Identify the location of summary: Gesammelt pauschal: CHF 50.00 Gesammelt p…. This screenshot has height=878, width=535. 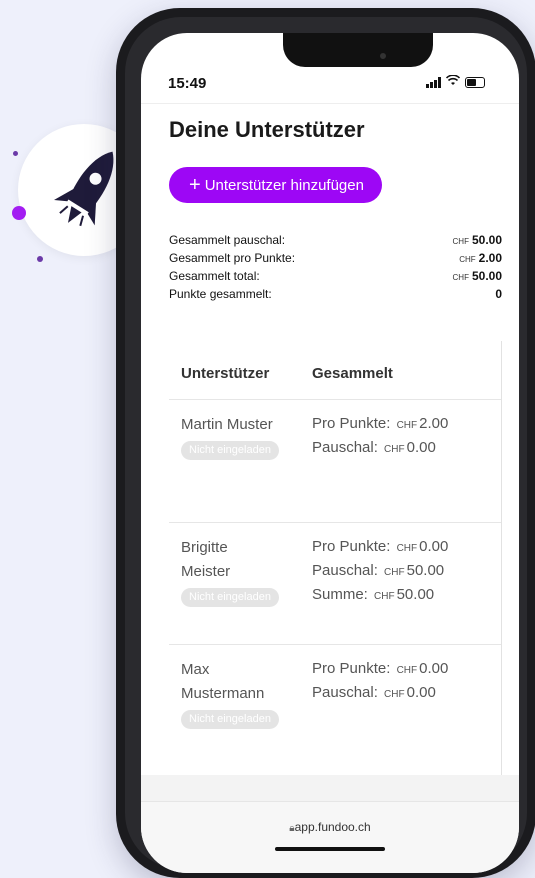
(335, 267).